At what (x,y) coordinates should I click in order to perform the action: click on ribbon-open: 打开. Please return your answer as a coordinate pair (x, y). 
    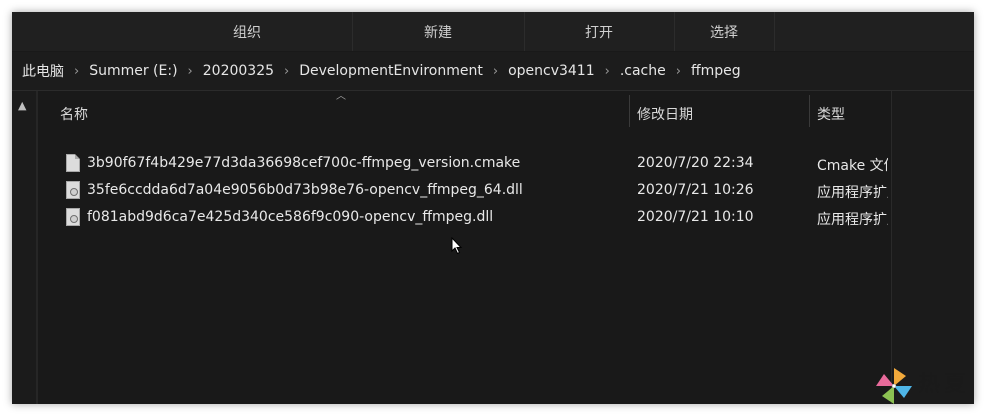
    Looking at the image, I should click on (599, 31).